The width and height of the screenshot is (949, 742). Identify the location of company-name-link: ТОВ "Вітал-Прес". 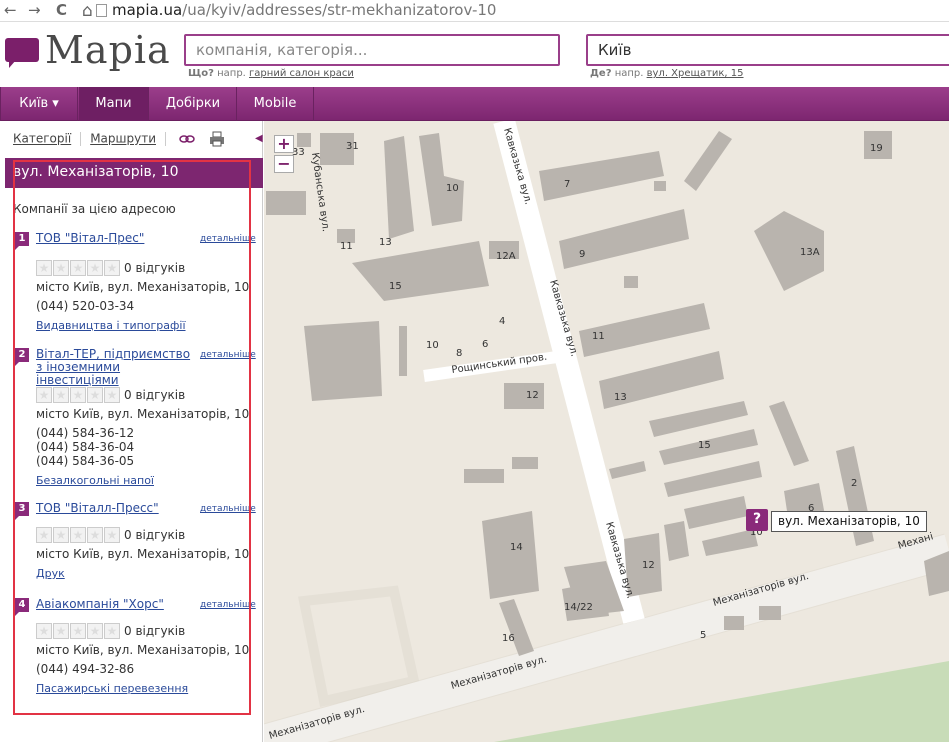
(116, 238).